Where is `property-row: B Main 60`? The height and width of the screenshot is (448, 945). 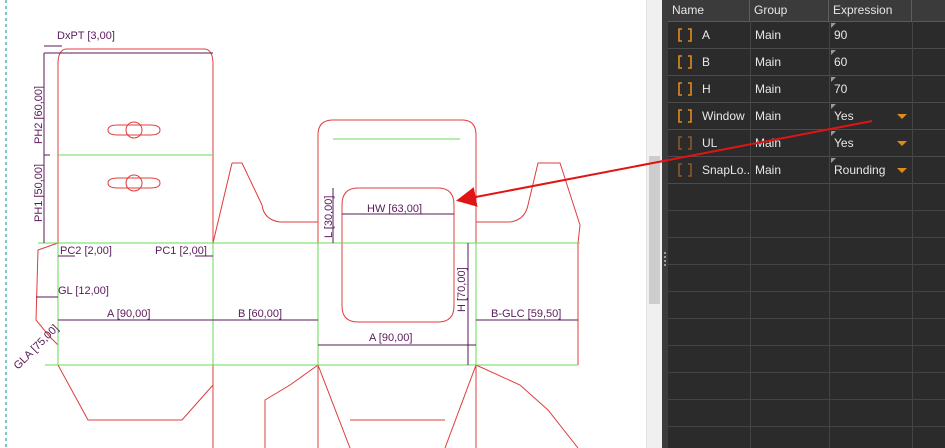
property-row: B Main 60 is located at coordinates (806, 62).